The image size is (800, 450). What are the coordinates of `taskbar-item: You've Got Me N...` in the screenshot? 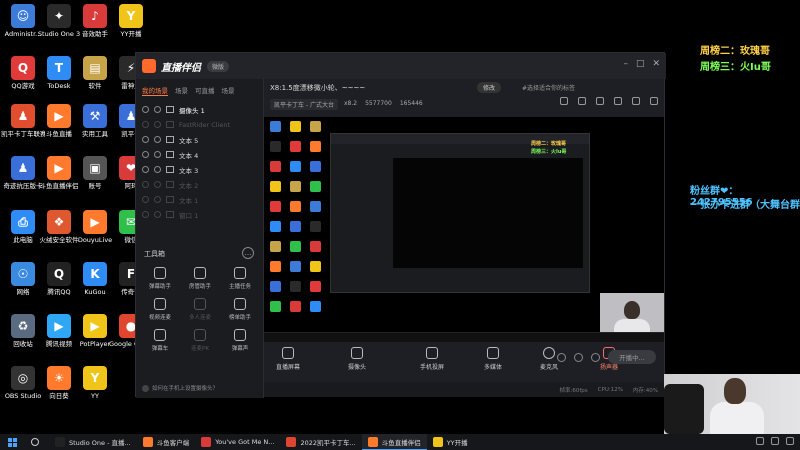 It's located at (237, 442).